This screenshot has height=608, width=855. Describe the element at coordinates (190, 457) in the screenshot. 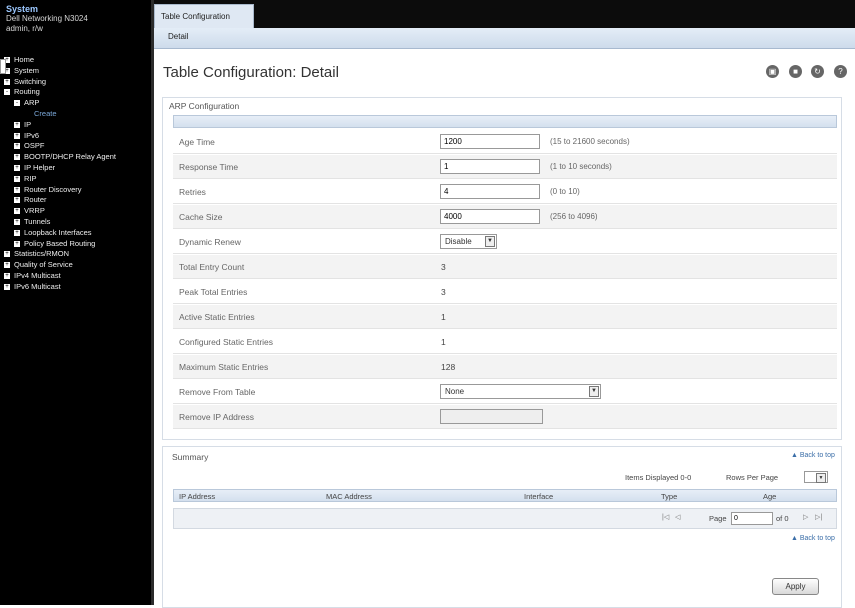

I see `summary-title: Summary` at that location.